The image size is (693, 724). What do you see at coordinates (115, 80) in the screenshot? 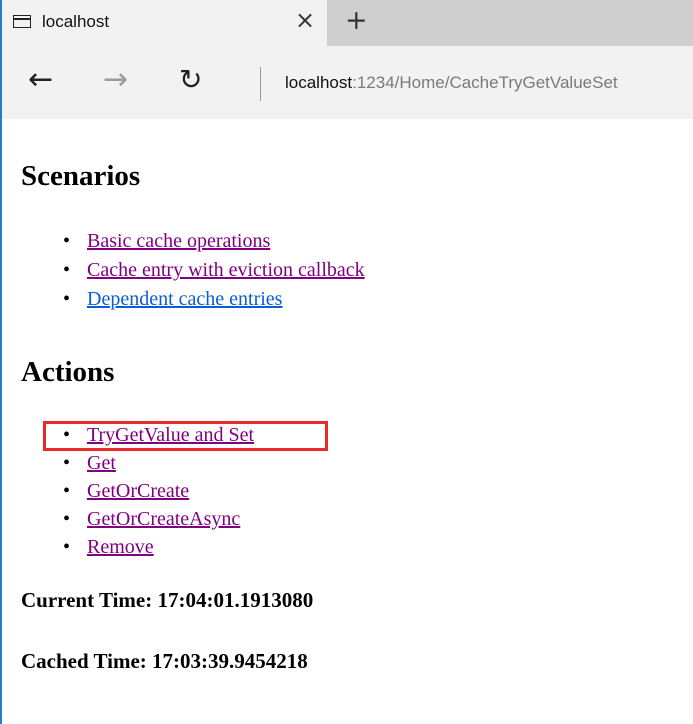
I see `forward-arrow-icon: →` at bounding box center [115, 80].